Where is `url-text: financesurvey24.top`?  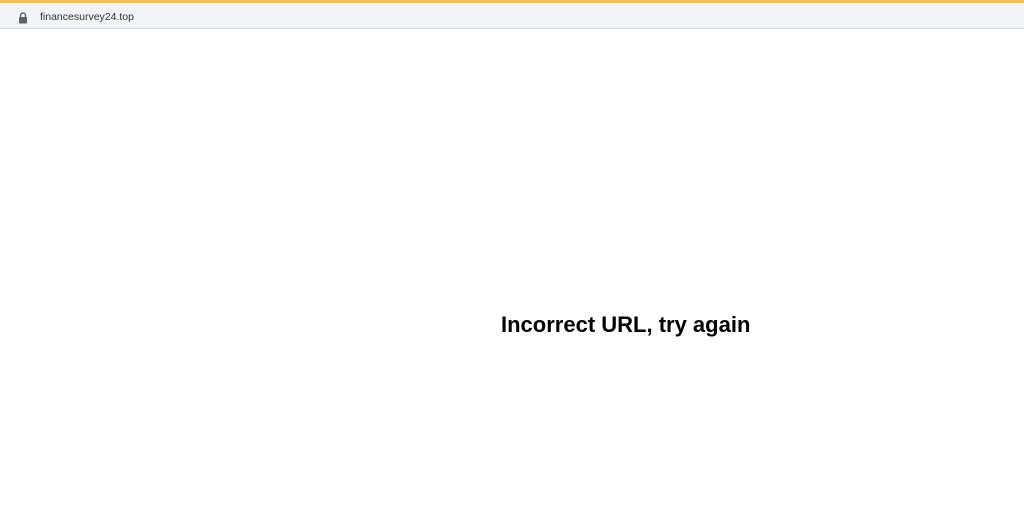
url-text: financesurvey24.top is located at coordinates (87, 17).